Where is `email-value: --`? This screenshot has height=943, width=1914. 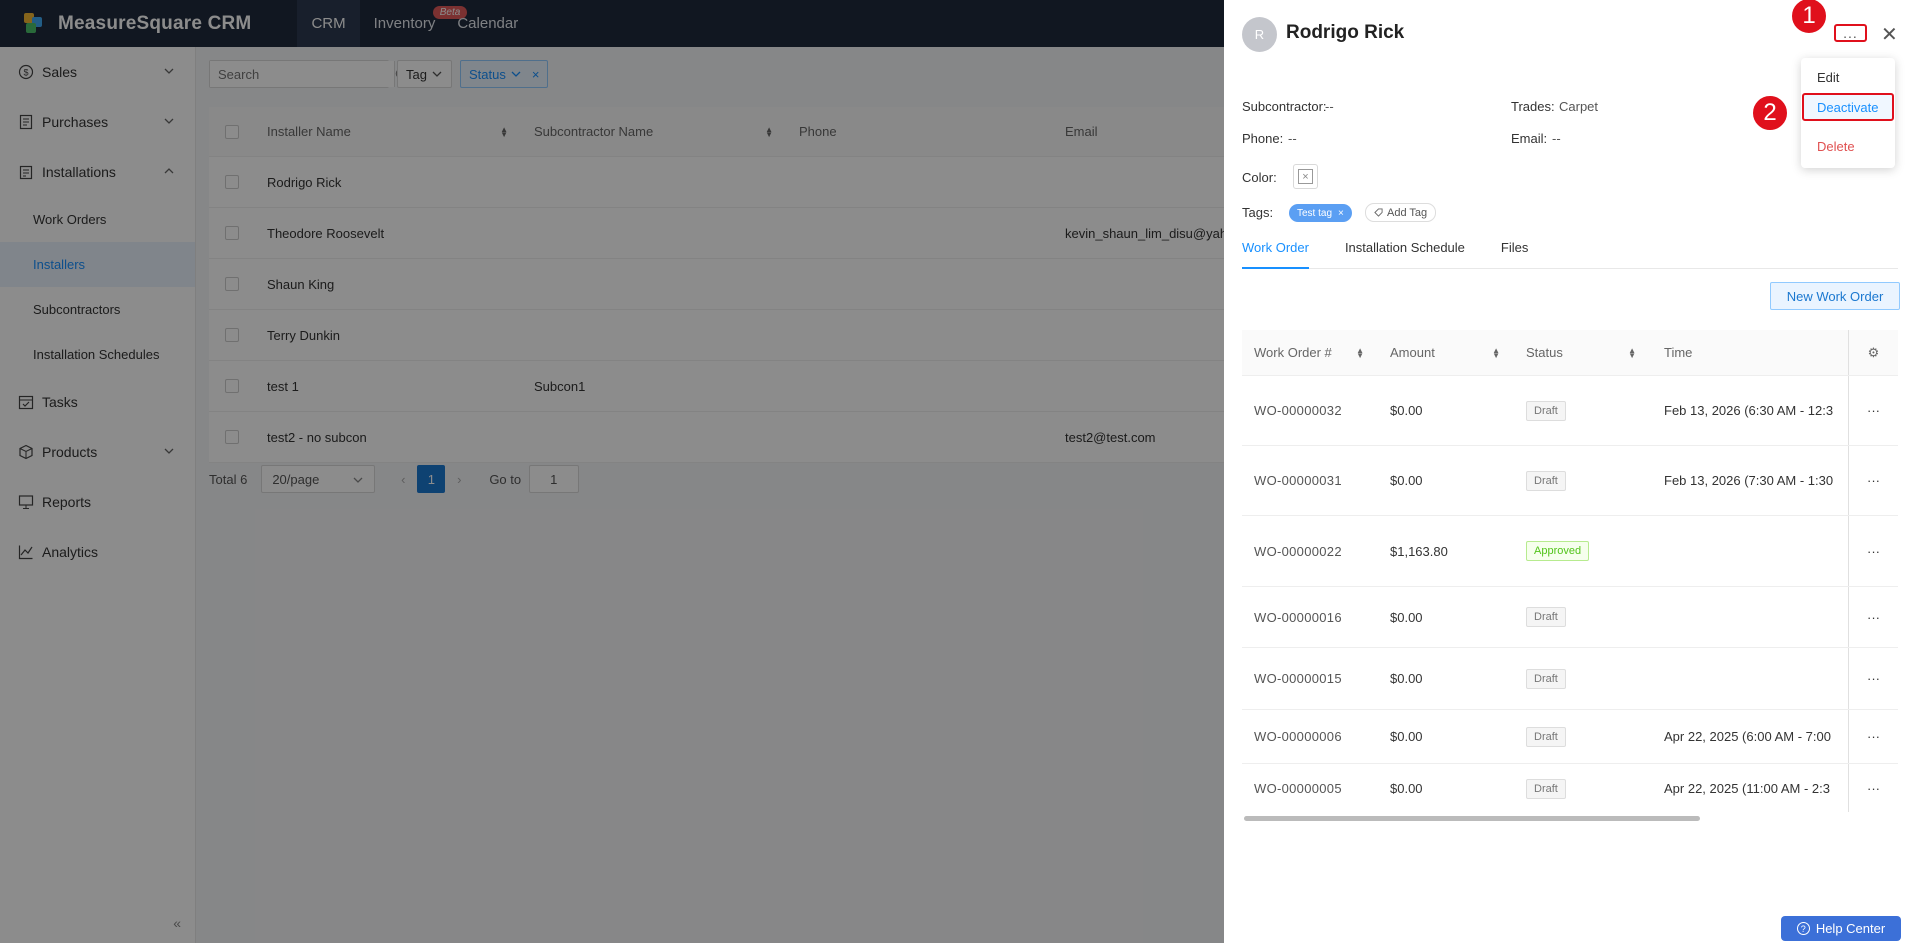
email-value: -- is located at coordinates (1556, 138).